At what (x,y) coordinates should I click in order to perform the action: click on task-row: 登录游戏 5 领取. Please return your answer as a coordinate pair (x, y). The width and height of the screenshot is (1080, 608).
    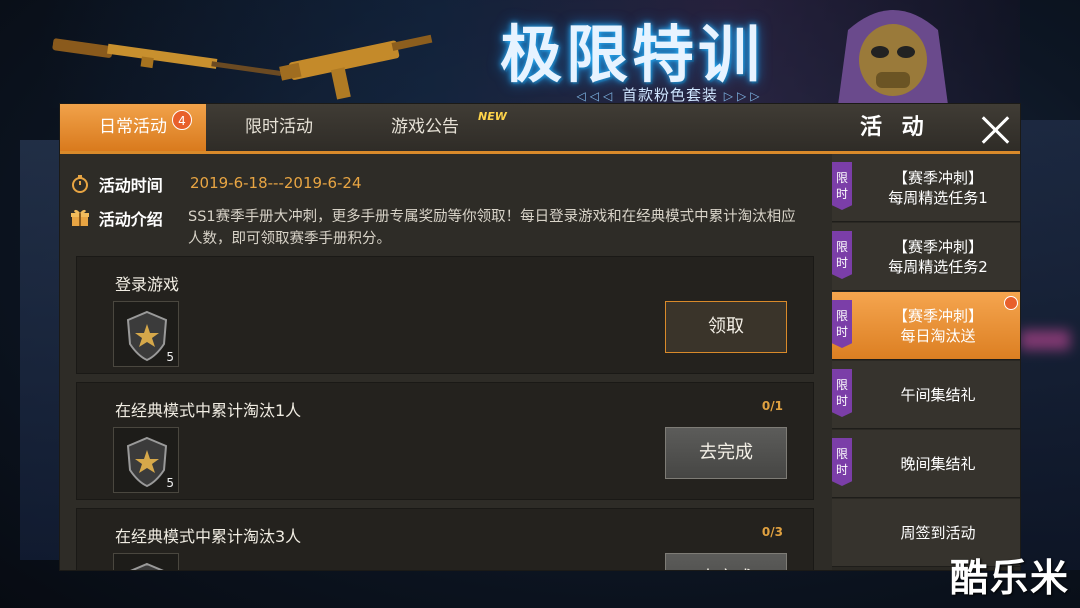
    Looking at the image, I should click on (445, 315).